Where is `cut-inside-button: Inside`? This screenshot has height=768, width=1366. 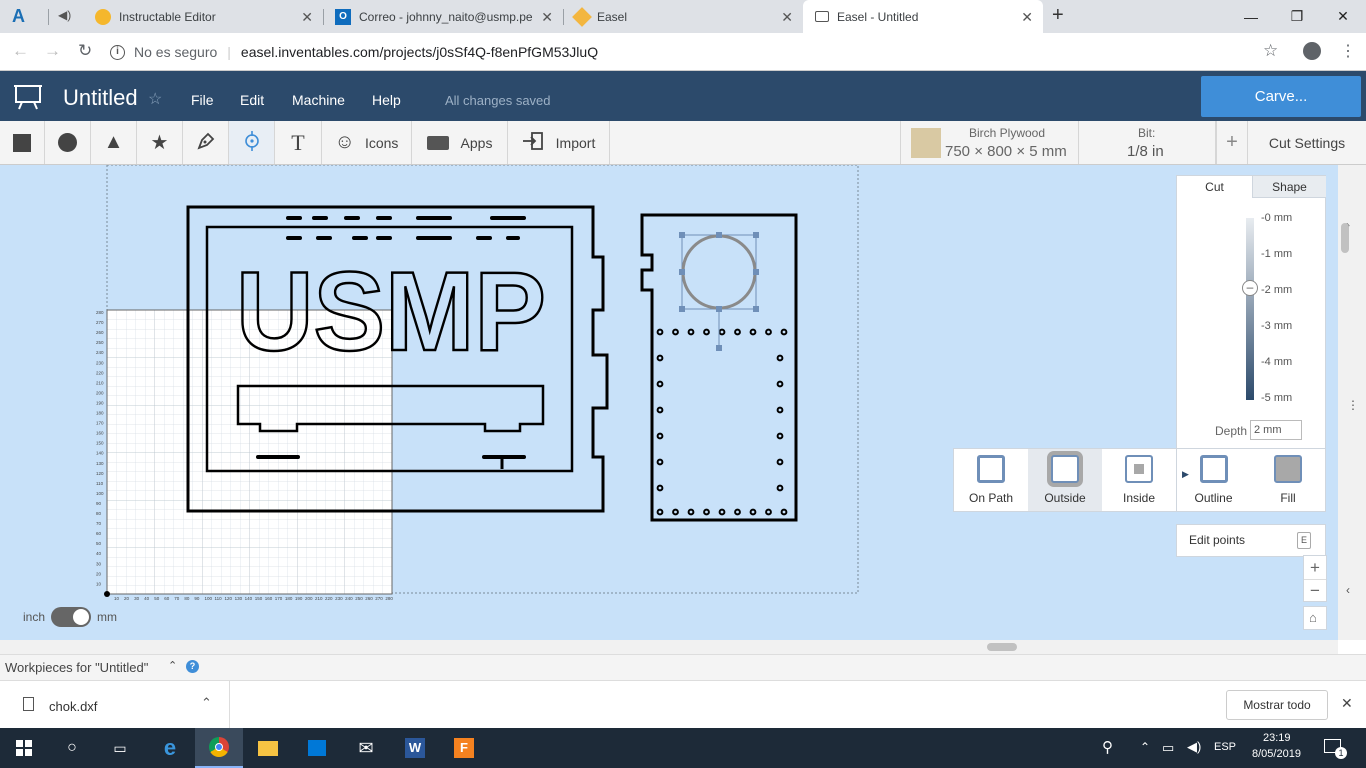 cut-inside-button: Inside is located at coordinates (1139, 480).